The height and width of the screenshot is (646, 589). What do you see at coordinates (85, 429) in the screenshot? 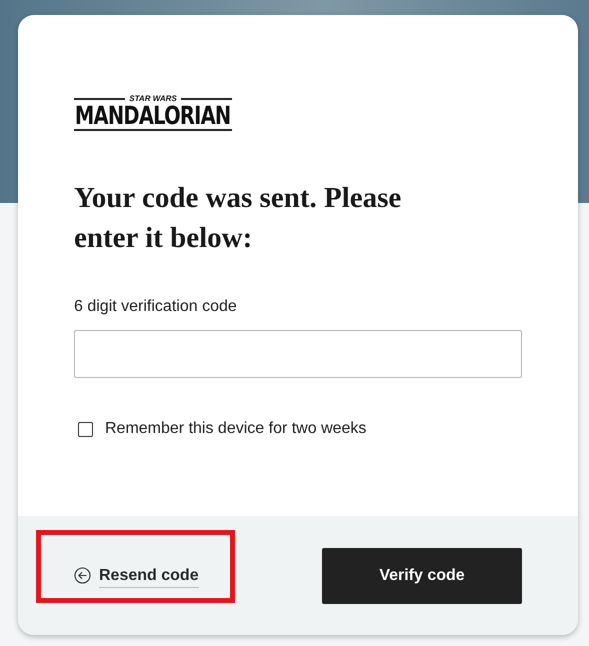
I see `checkbox` at bounding box center [85, 429].